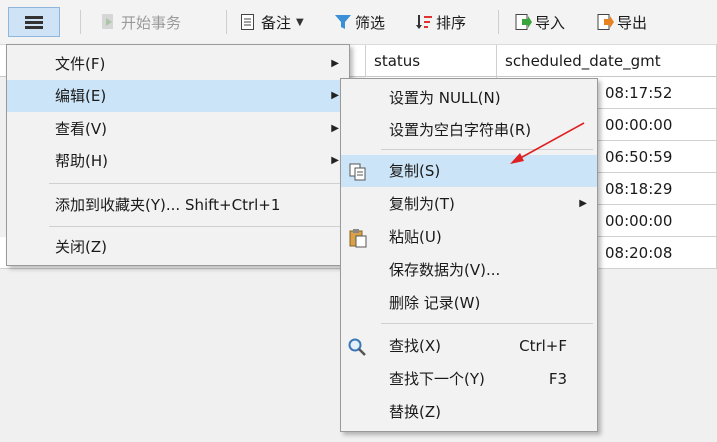 The image size is (717, 442). What do you see at coordinates (607, 61) in the screenshot?
I see `column-header-scheduled-date-gmt: scheduled_date_gmt` at bounding box center [607, 61].